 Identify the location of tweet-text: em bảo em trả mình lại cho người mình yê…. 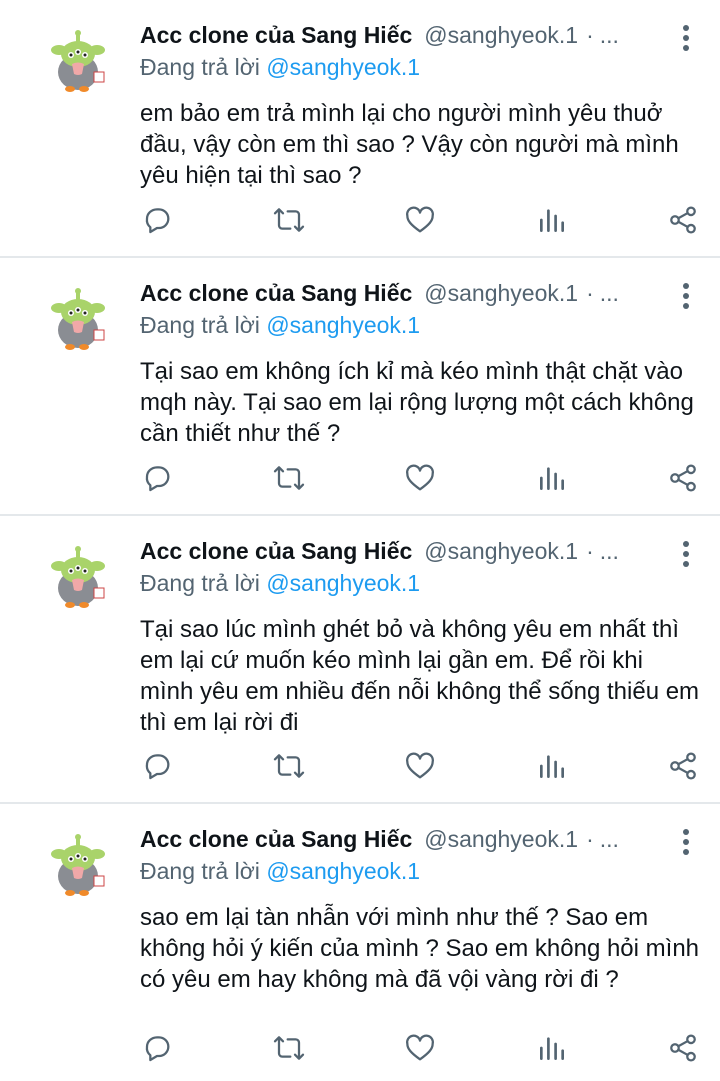
(409, 144).